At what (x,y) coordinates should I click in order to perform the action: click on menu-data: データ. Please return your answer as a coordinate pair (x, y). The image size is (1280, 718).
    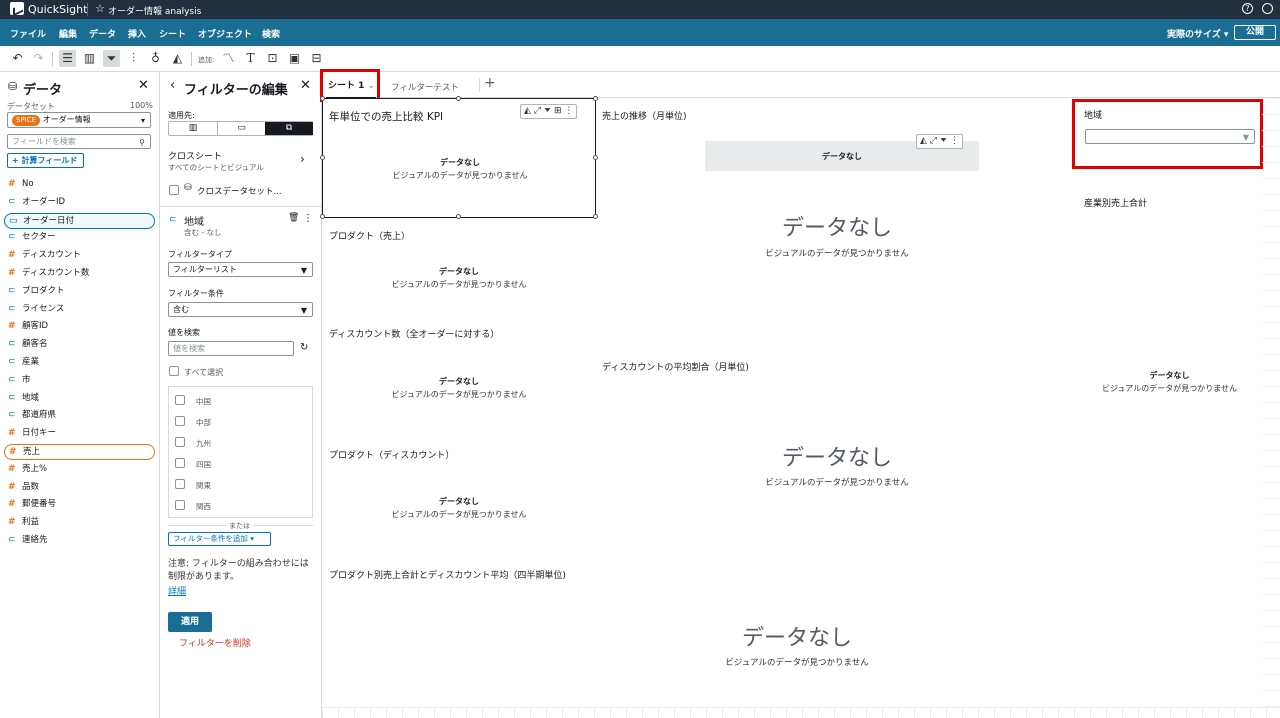
    Looking at the image, I should click on (102, 33).